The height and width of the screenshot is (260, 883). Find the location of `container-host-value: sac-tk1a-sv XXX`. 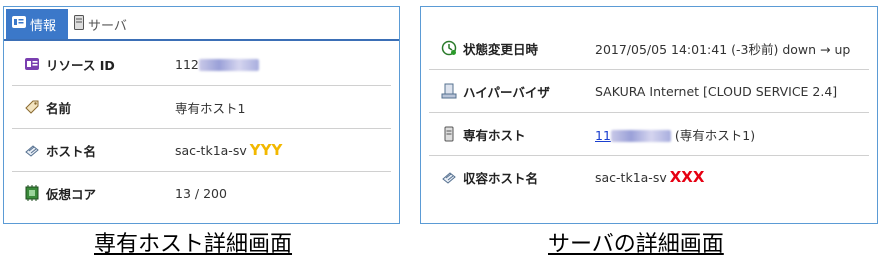

container-host-value: sac-tk1a-sv XXX is located at coordinates (650, 177).